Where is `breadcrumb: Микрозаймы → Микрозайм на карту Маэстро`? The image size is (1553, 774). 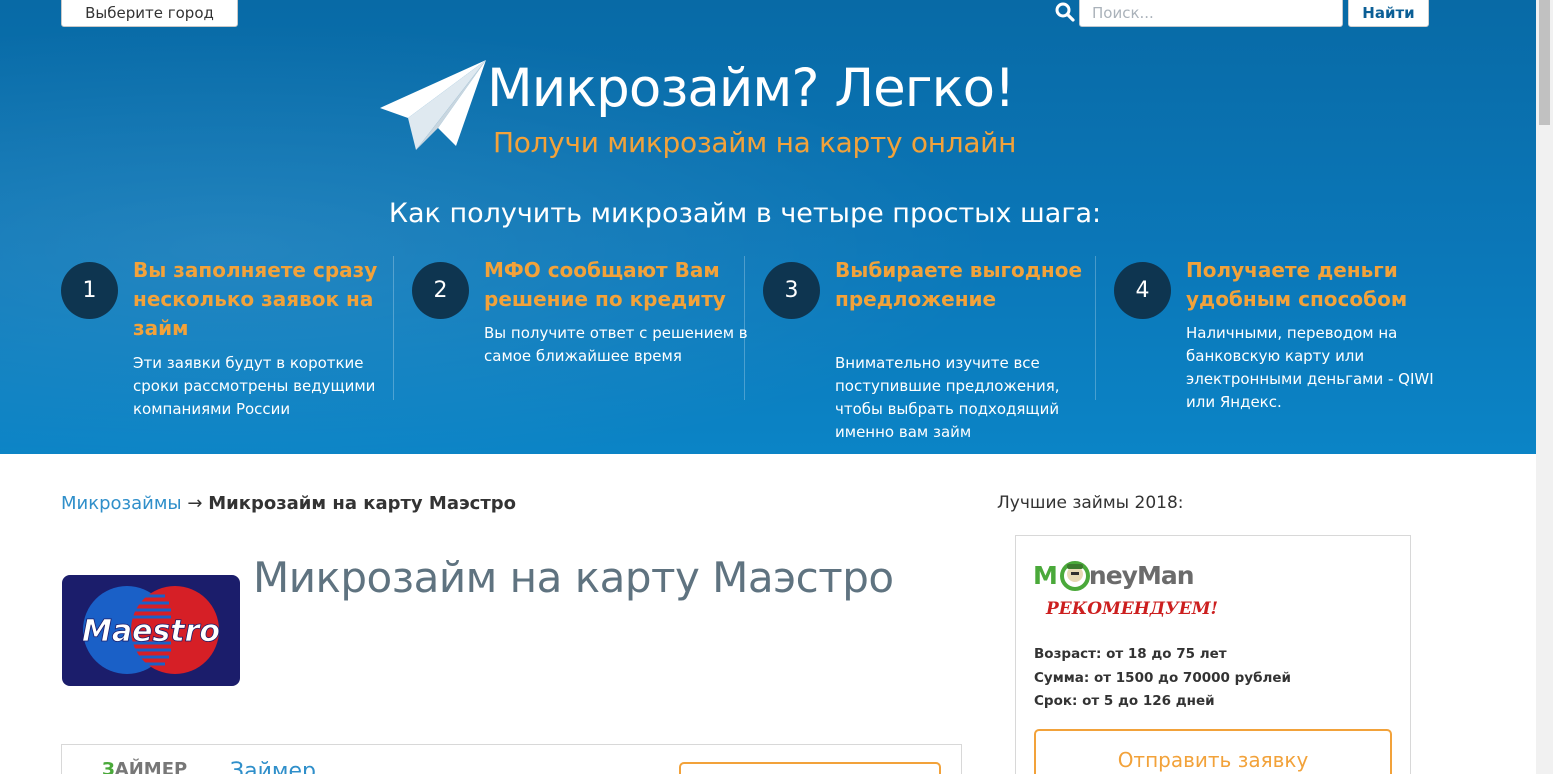
breadcrumb: Микрозаймы → Микрозайм на карту Маэстро is located at coordinates (288, 503).